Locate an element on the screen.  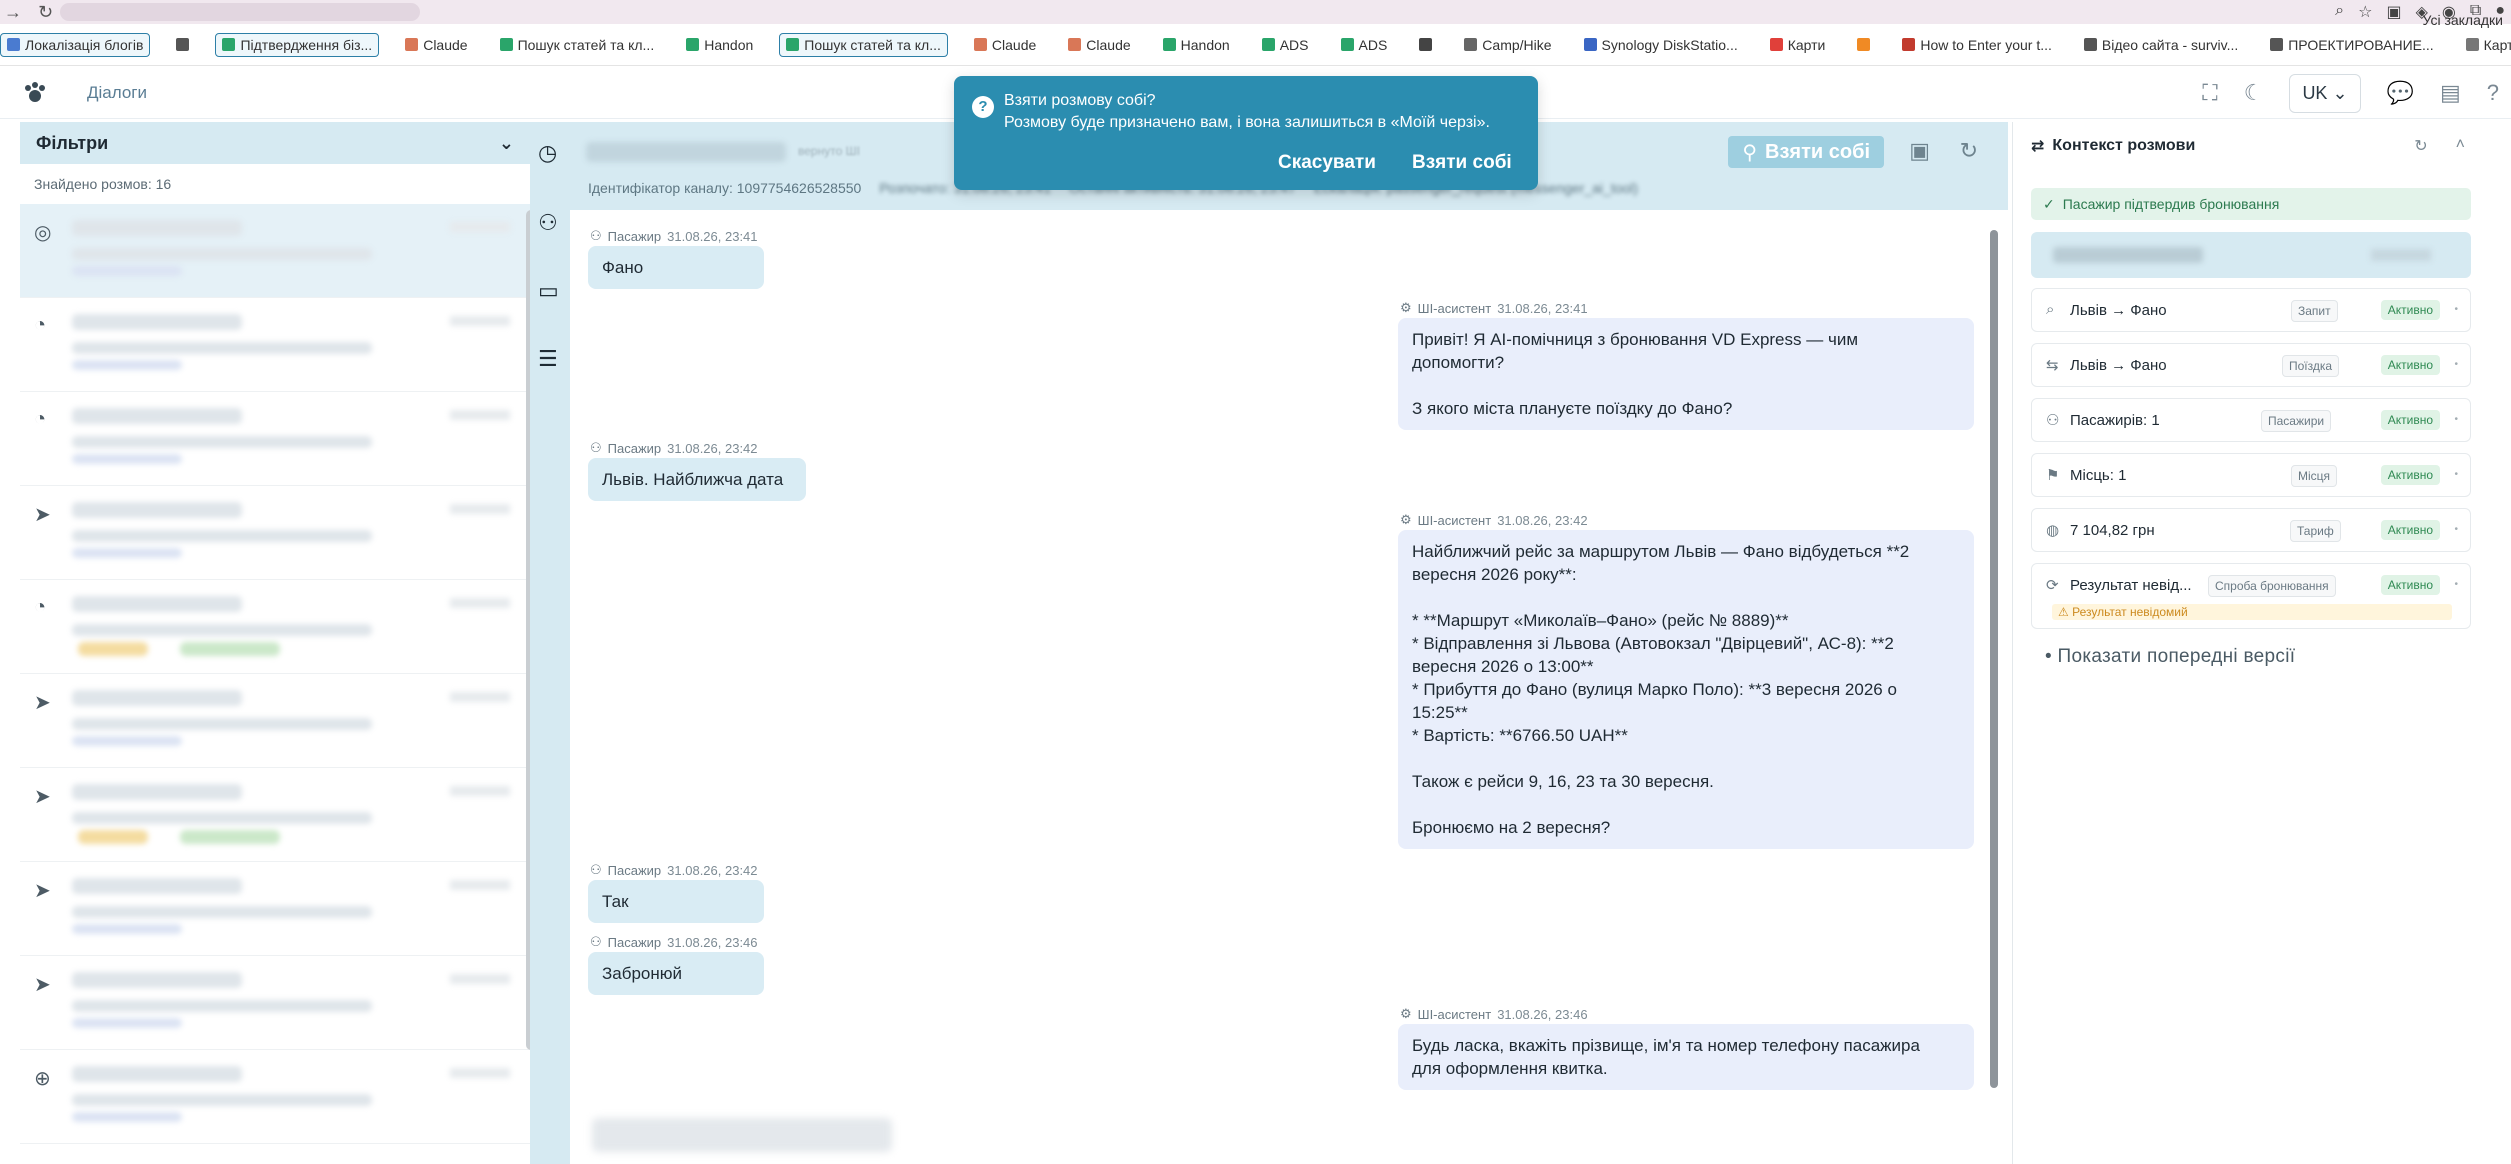
reload-icon: ↻ is located at coordinates (45, 12).